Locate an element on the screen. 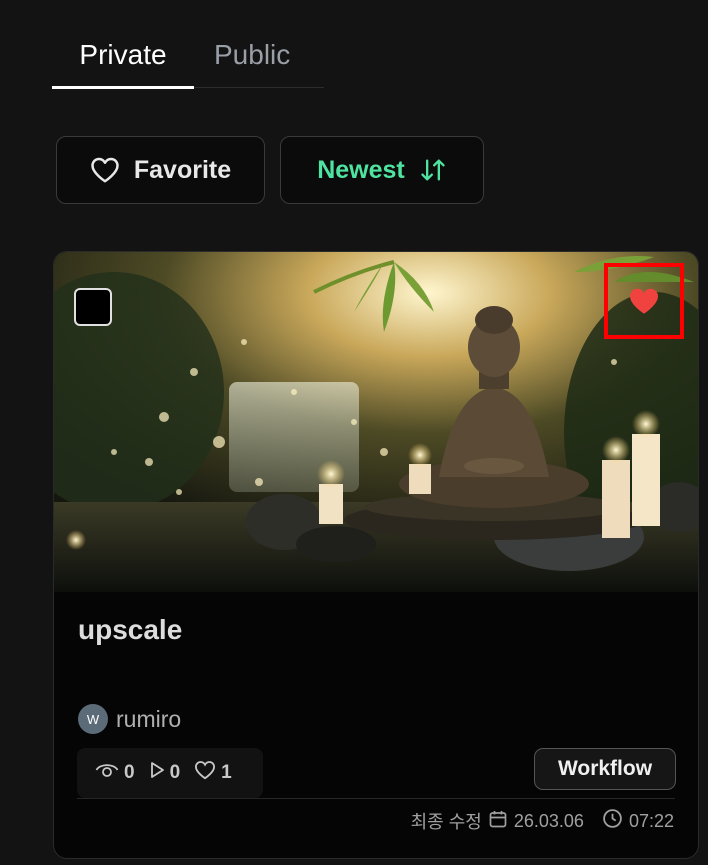 The height and width of the screenshot is (865, 708). author-name: rumiro is located at coordinates (149, 718).